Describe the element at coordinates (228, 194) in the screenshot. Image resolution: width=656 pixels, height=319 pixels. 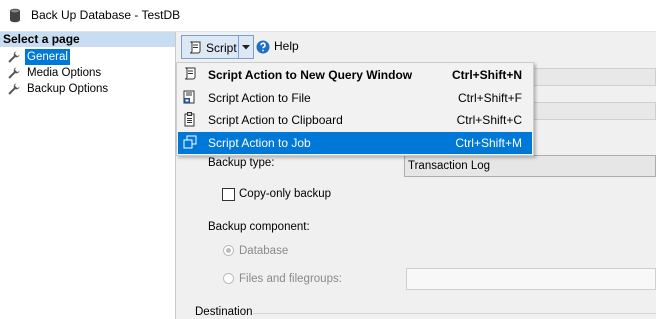
I see `copy-only-checkbox` at that location.